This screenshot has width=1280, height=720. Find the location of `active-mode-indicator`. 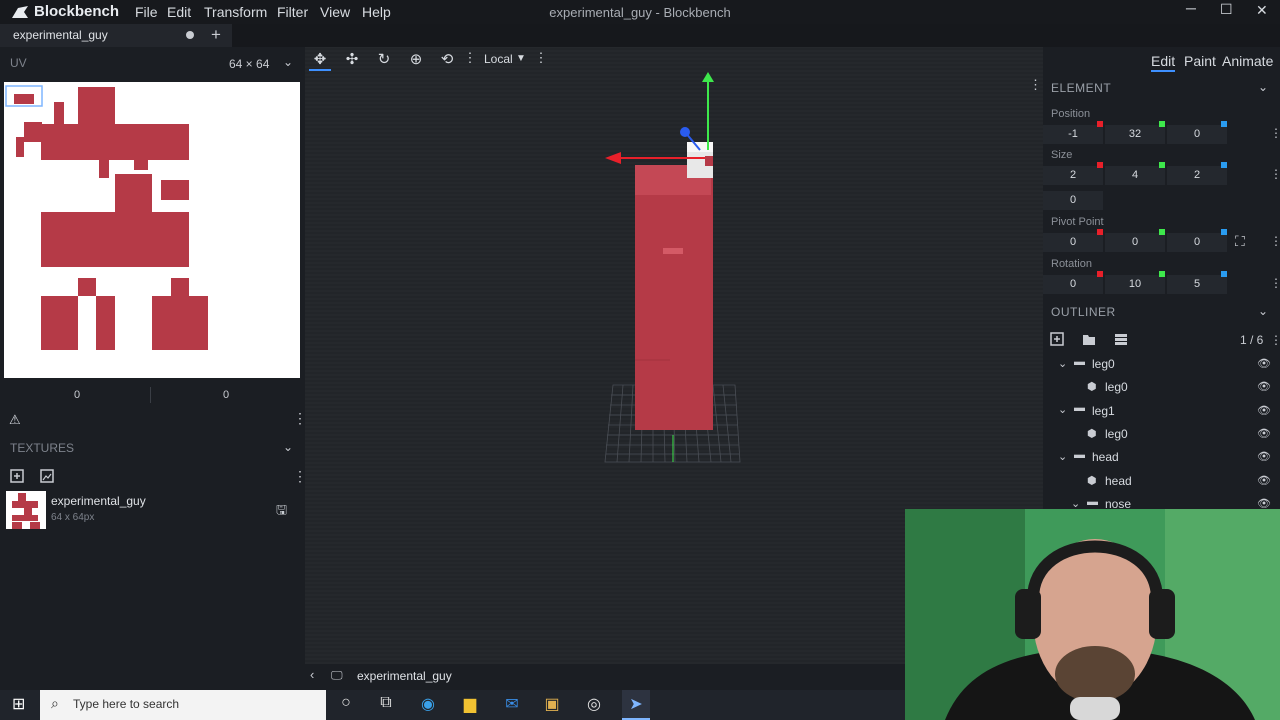

active-mode-indicator is located at coordinates (1163, 71).